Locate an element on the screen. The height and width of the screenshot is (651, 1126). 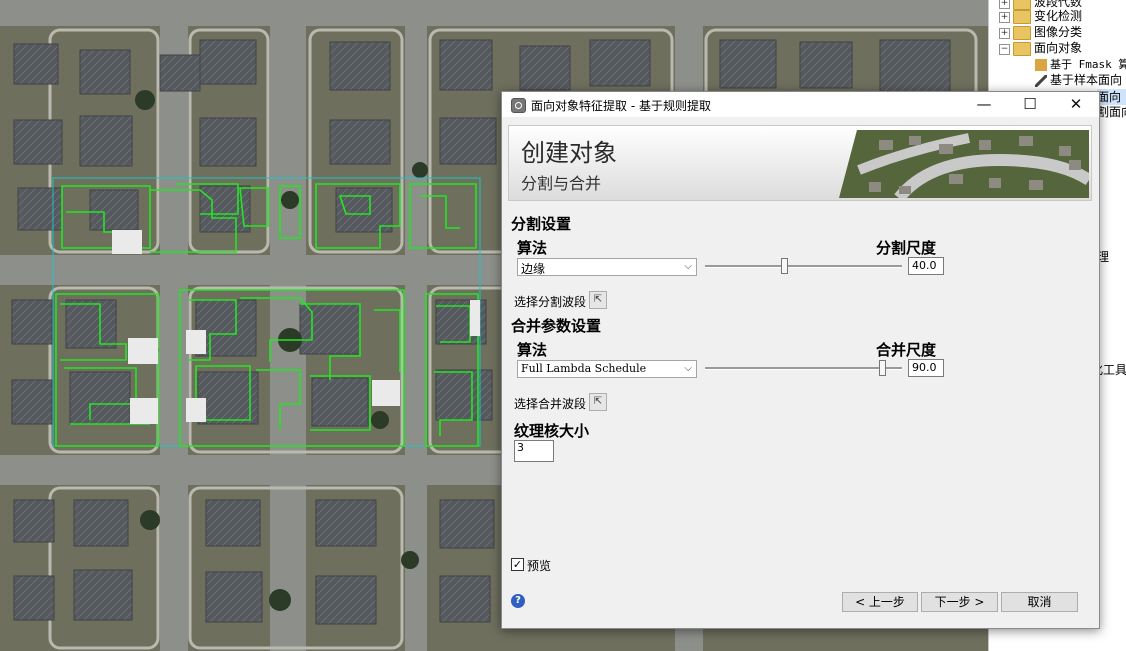
merge-scale-slider-thumb is located at coordinates (883, 368).